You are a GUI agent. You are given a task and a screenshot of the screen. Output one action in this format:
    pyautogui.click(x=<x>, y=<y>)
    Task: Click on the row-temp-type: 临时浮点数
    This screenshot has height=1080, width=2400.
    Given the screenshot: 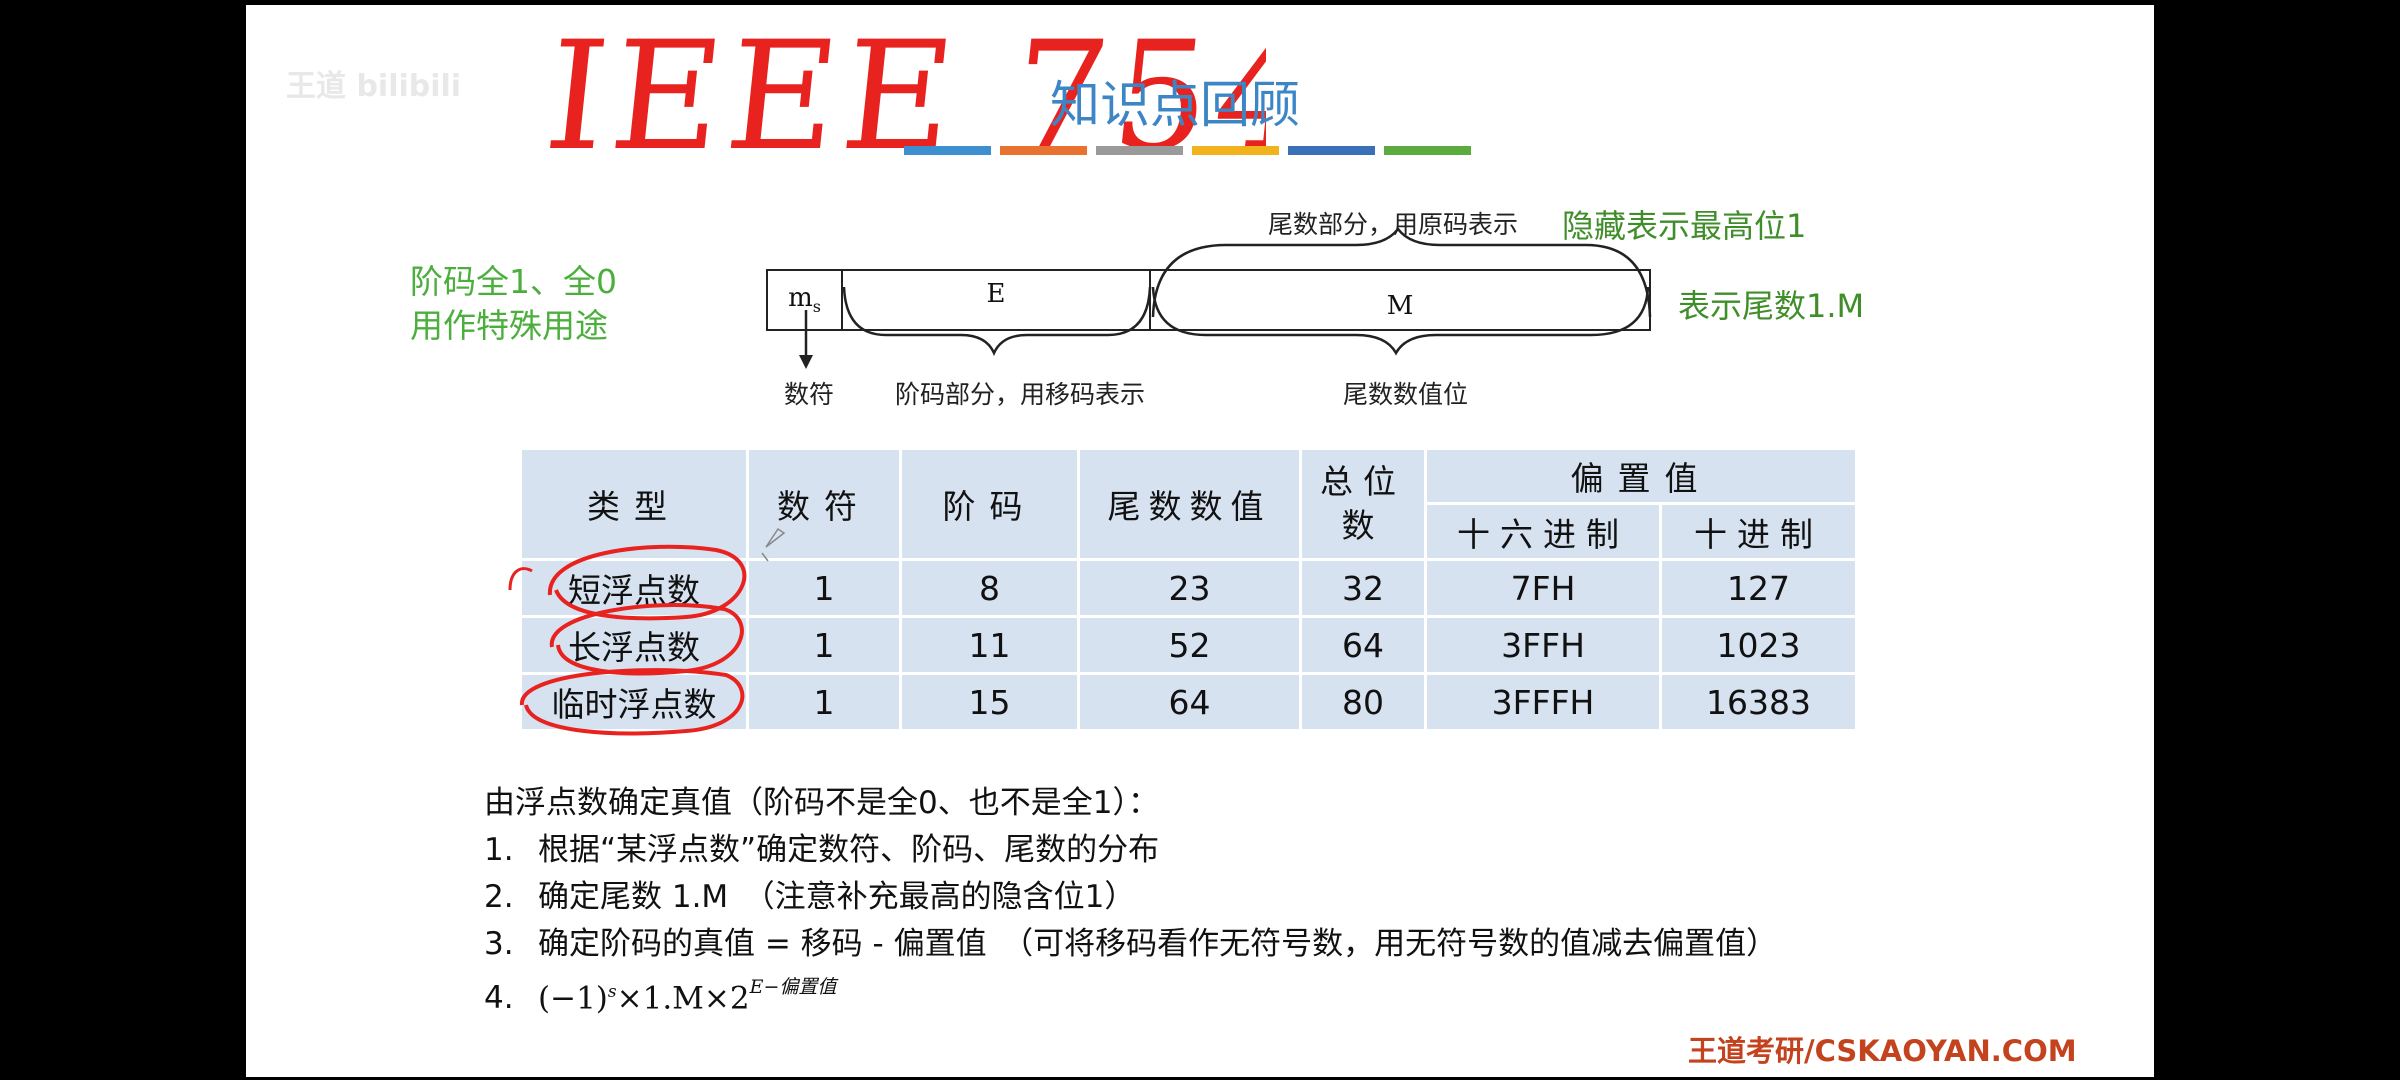 What is the action you would take?
    pyautogui.click(x=635, y=703)
    